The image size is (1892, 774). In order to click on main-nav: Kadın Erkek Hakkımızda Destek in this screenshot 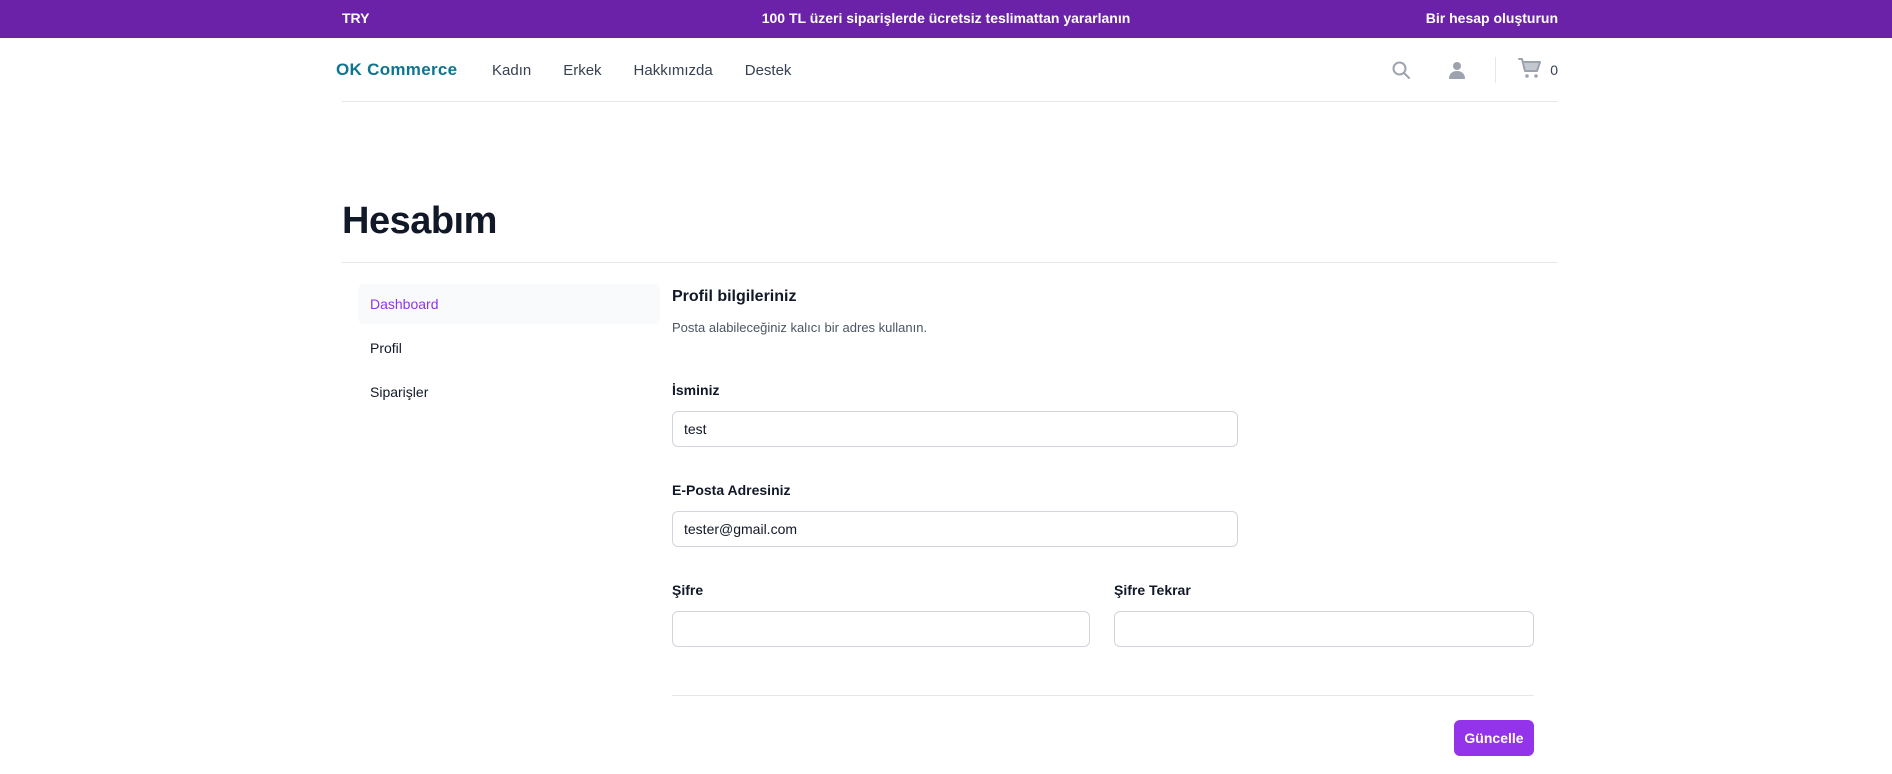, I will do `click(641, 70)`.